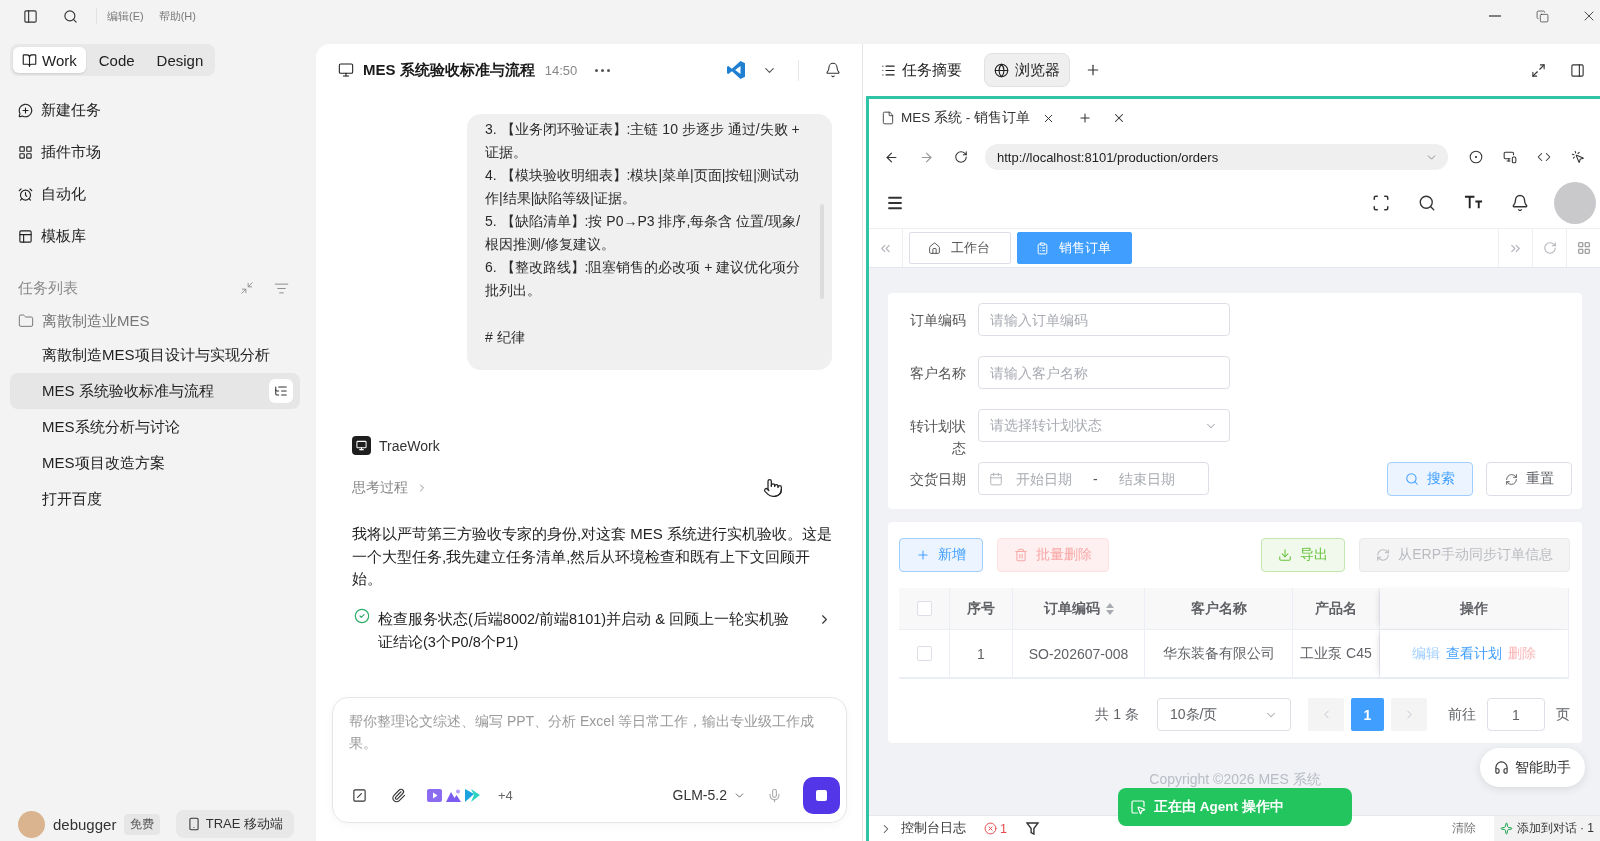 This screenshot has width=1600, height=841. Describe the element at coordinates (1542, 16) in the screenshot. I see `restore-icon` at that location.